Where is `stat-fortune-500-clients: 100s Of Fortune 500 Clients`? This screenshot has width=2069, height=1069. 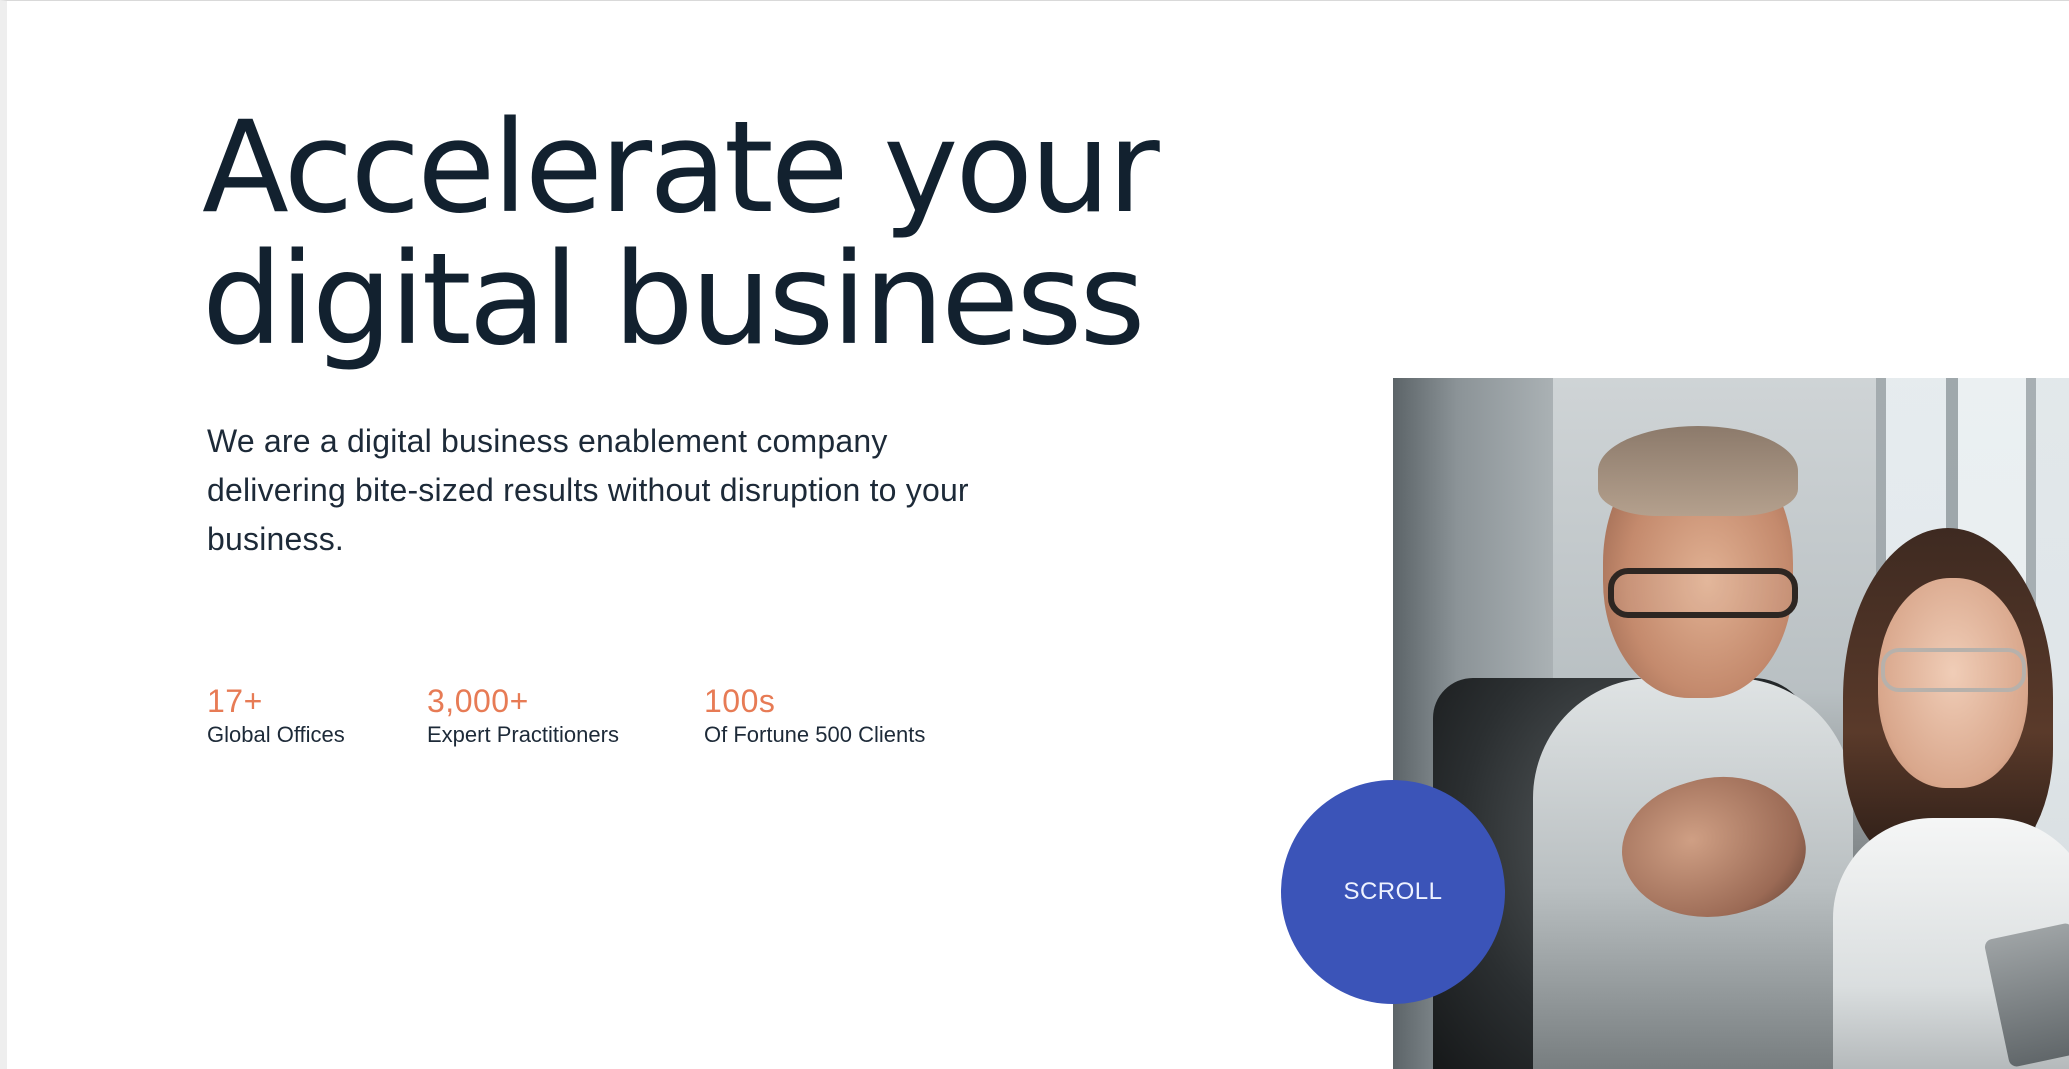 stat-fortune-500-clients: 100s Of Fortune 500 Clients is located at coordinates (814, 715).